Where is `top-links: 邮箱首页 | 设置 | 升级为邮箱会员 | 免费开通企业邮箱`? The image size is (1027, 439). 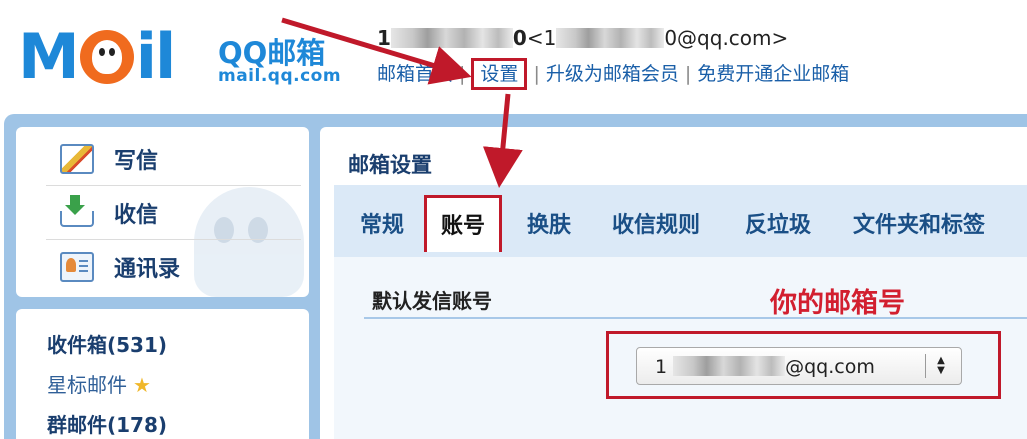 top-links: 邮箱首页 | 设置 | 升级为邮箱会员 | 免费开通企业邮箱 is located at coordinates (613, 74).